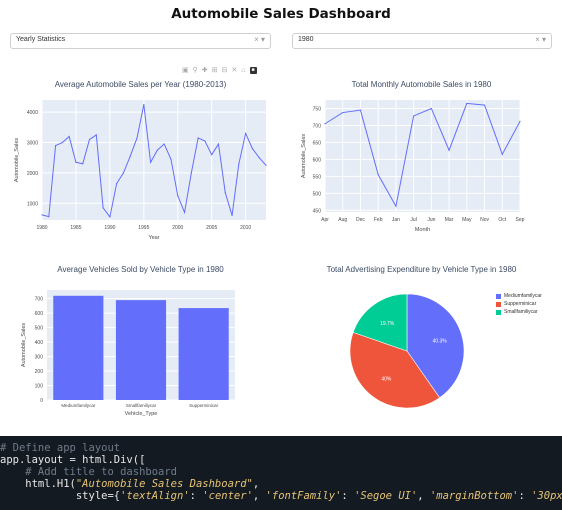 This screenshot has height=510, width=562. What do you see at coordinates (39, 358) in the screenshot?
I see `y-tick-label: 300` at bounding box center [39, 358].